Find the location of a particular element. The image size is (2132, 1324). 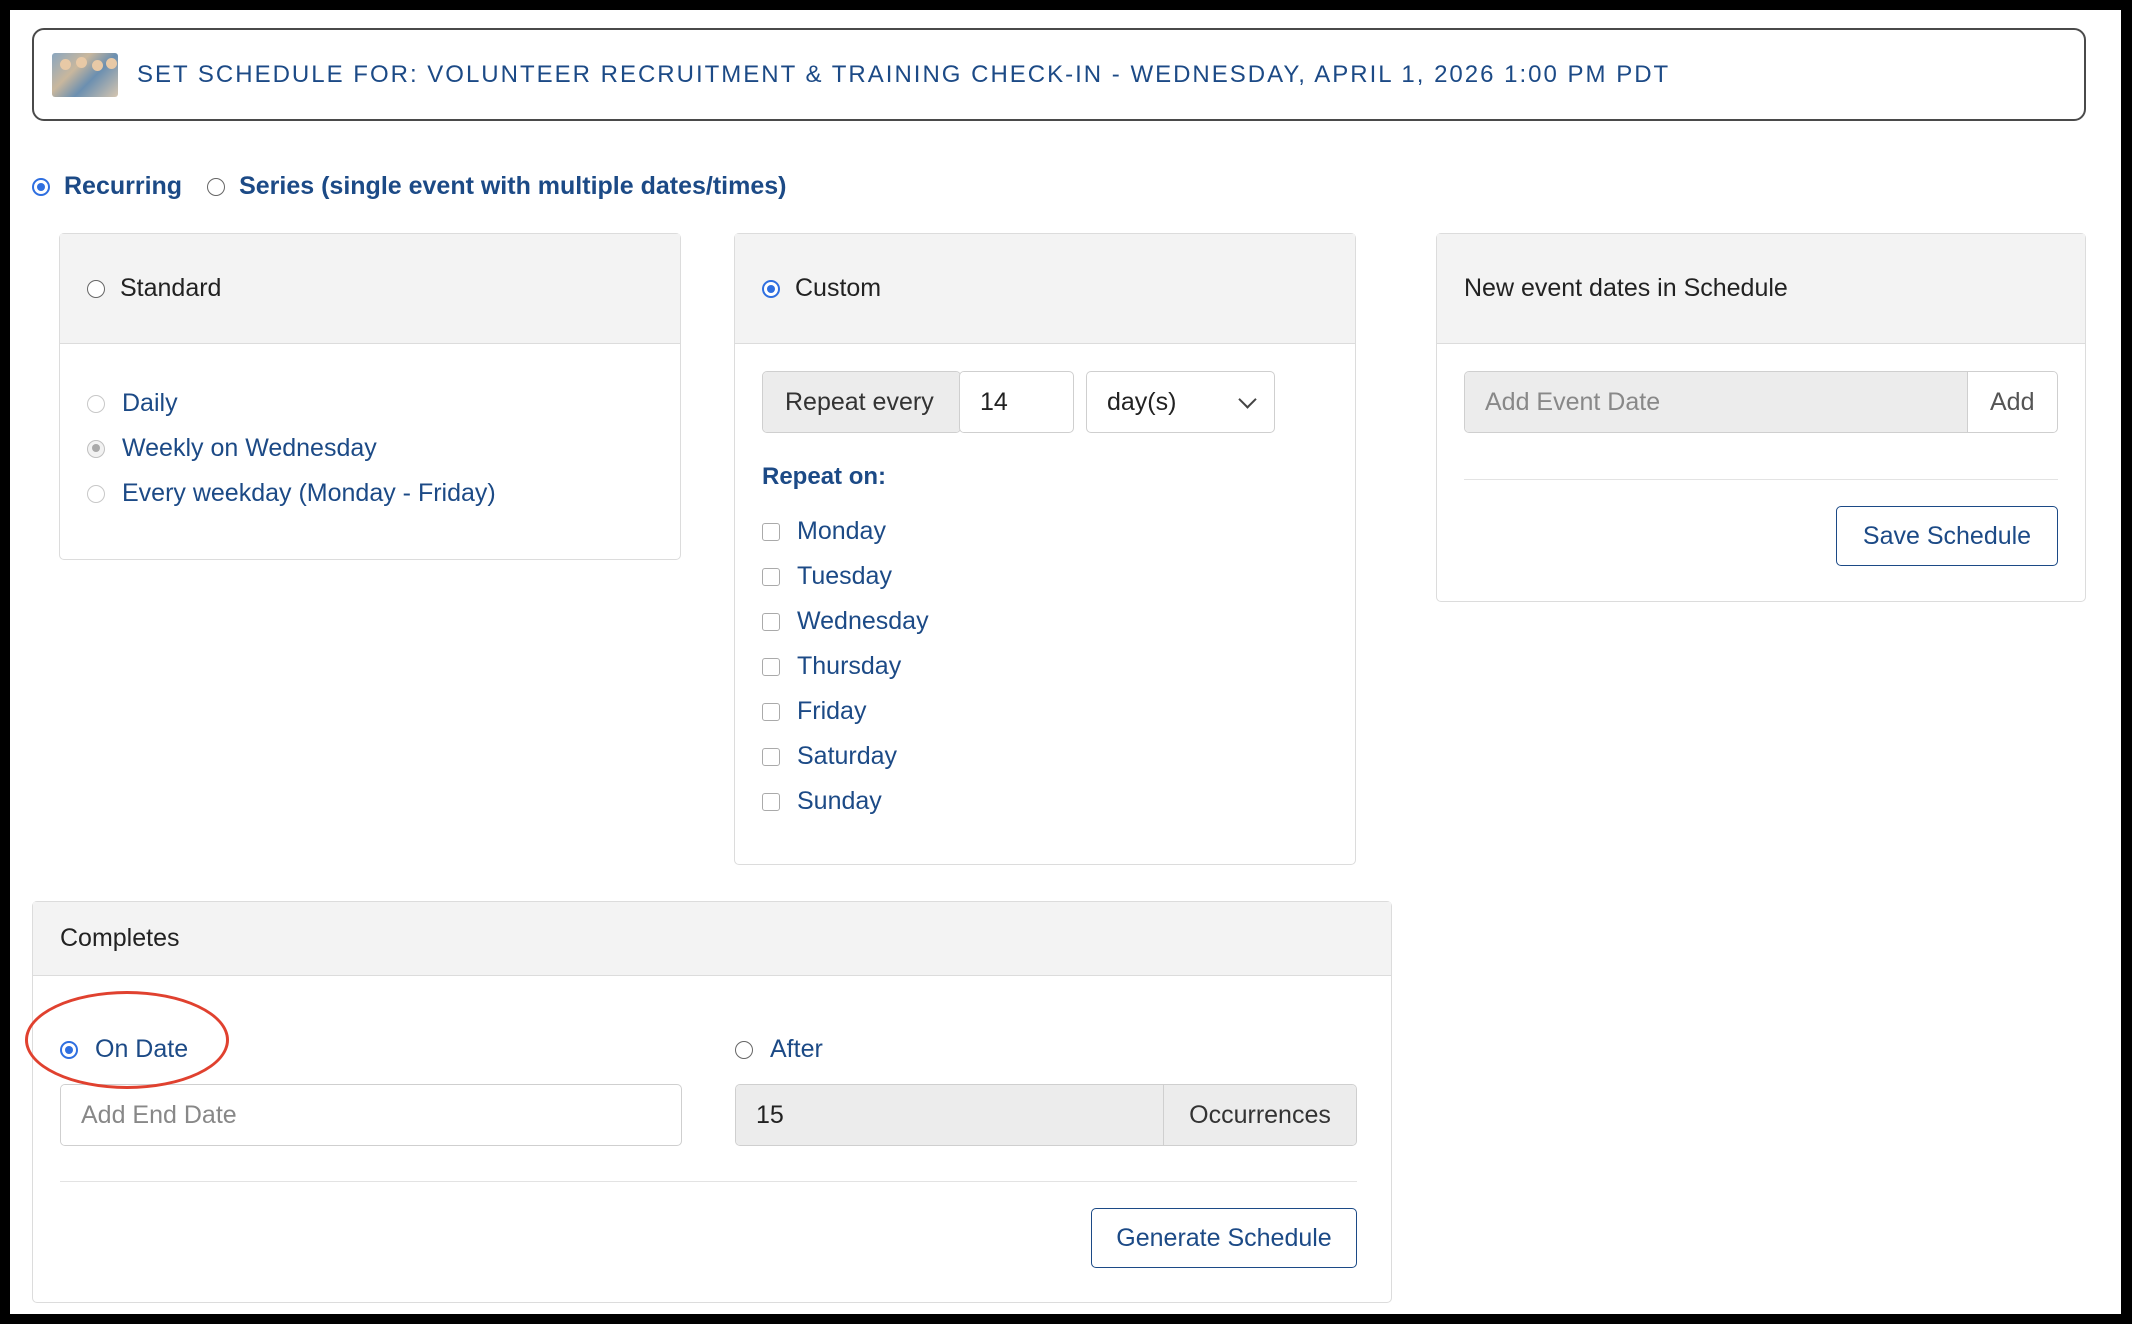

day-item-wednesday: Wednesday is located at coordinates (845, 621).